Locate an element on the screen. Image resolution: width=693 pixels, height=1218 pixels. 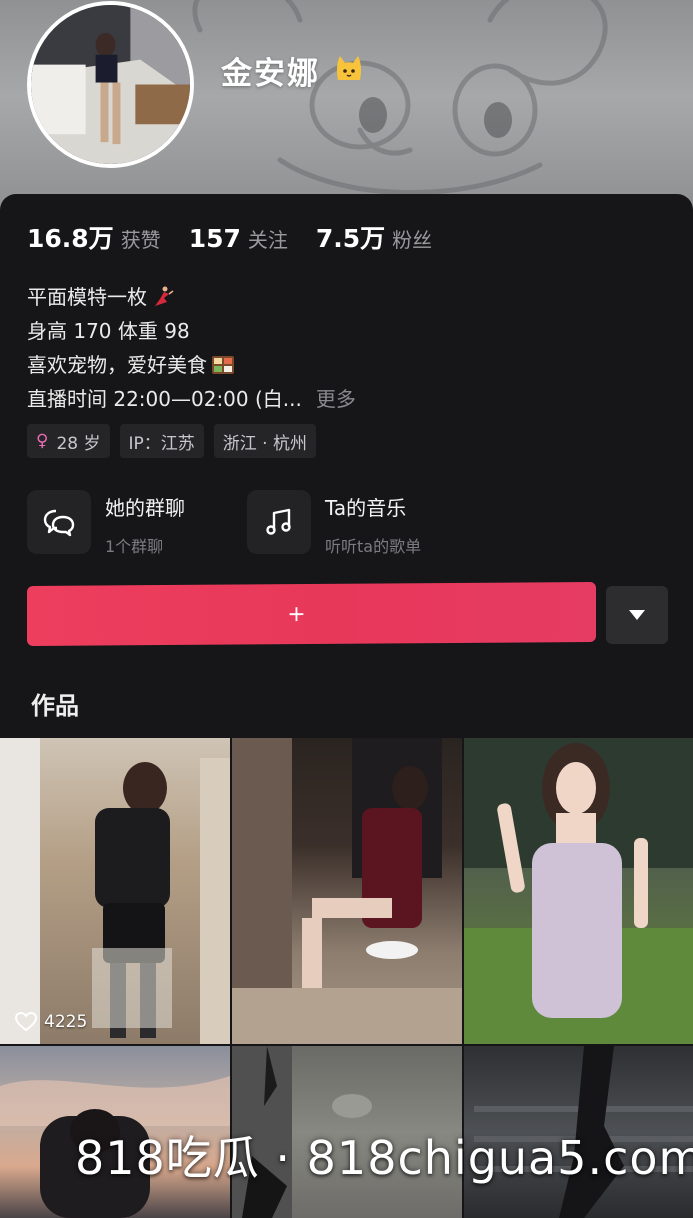
profile-tags: ♀ 28 岁 IP：江苏 浙江 · 杭州 is located at coordinates (176, 441).